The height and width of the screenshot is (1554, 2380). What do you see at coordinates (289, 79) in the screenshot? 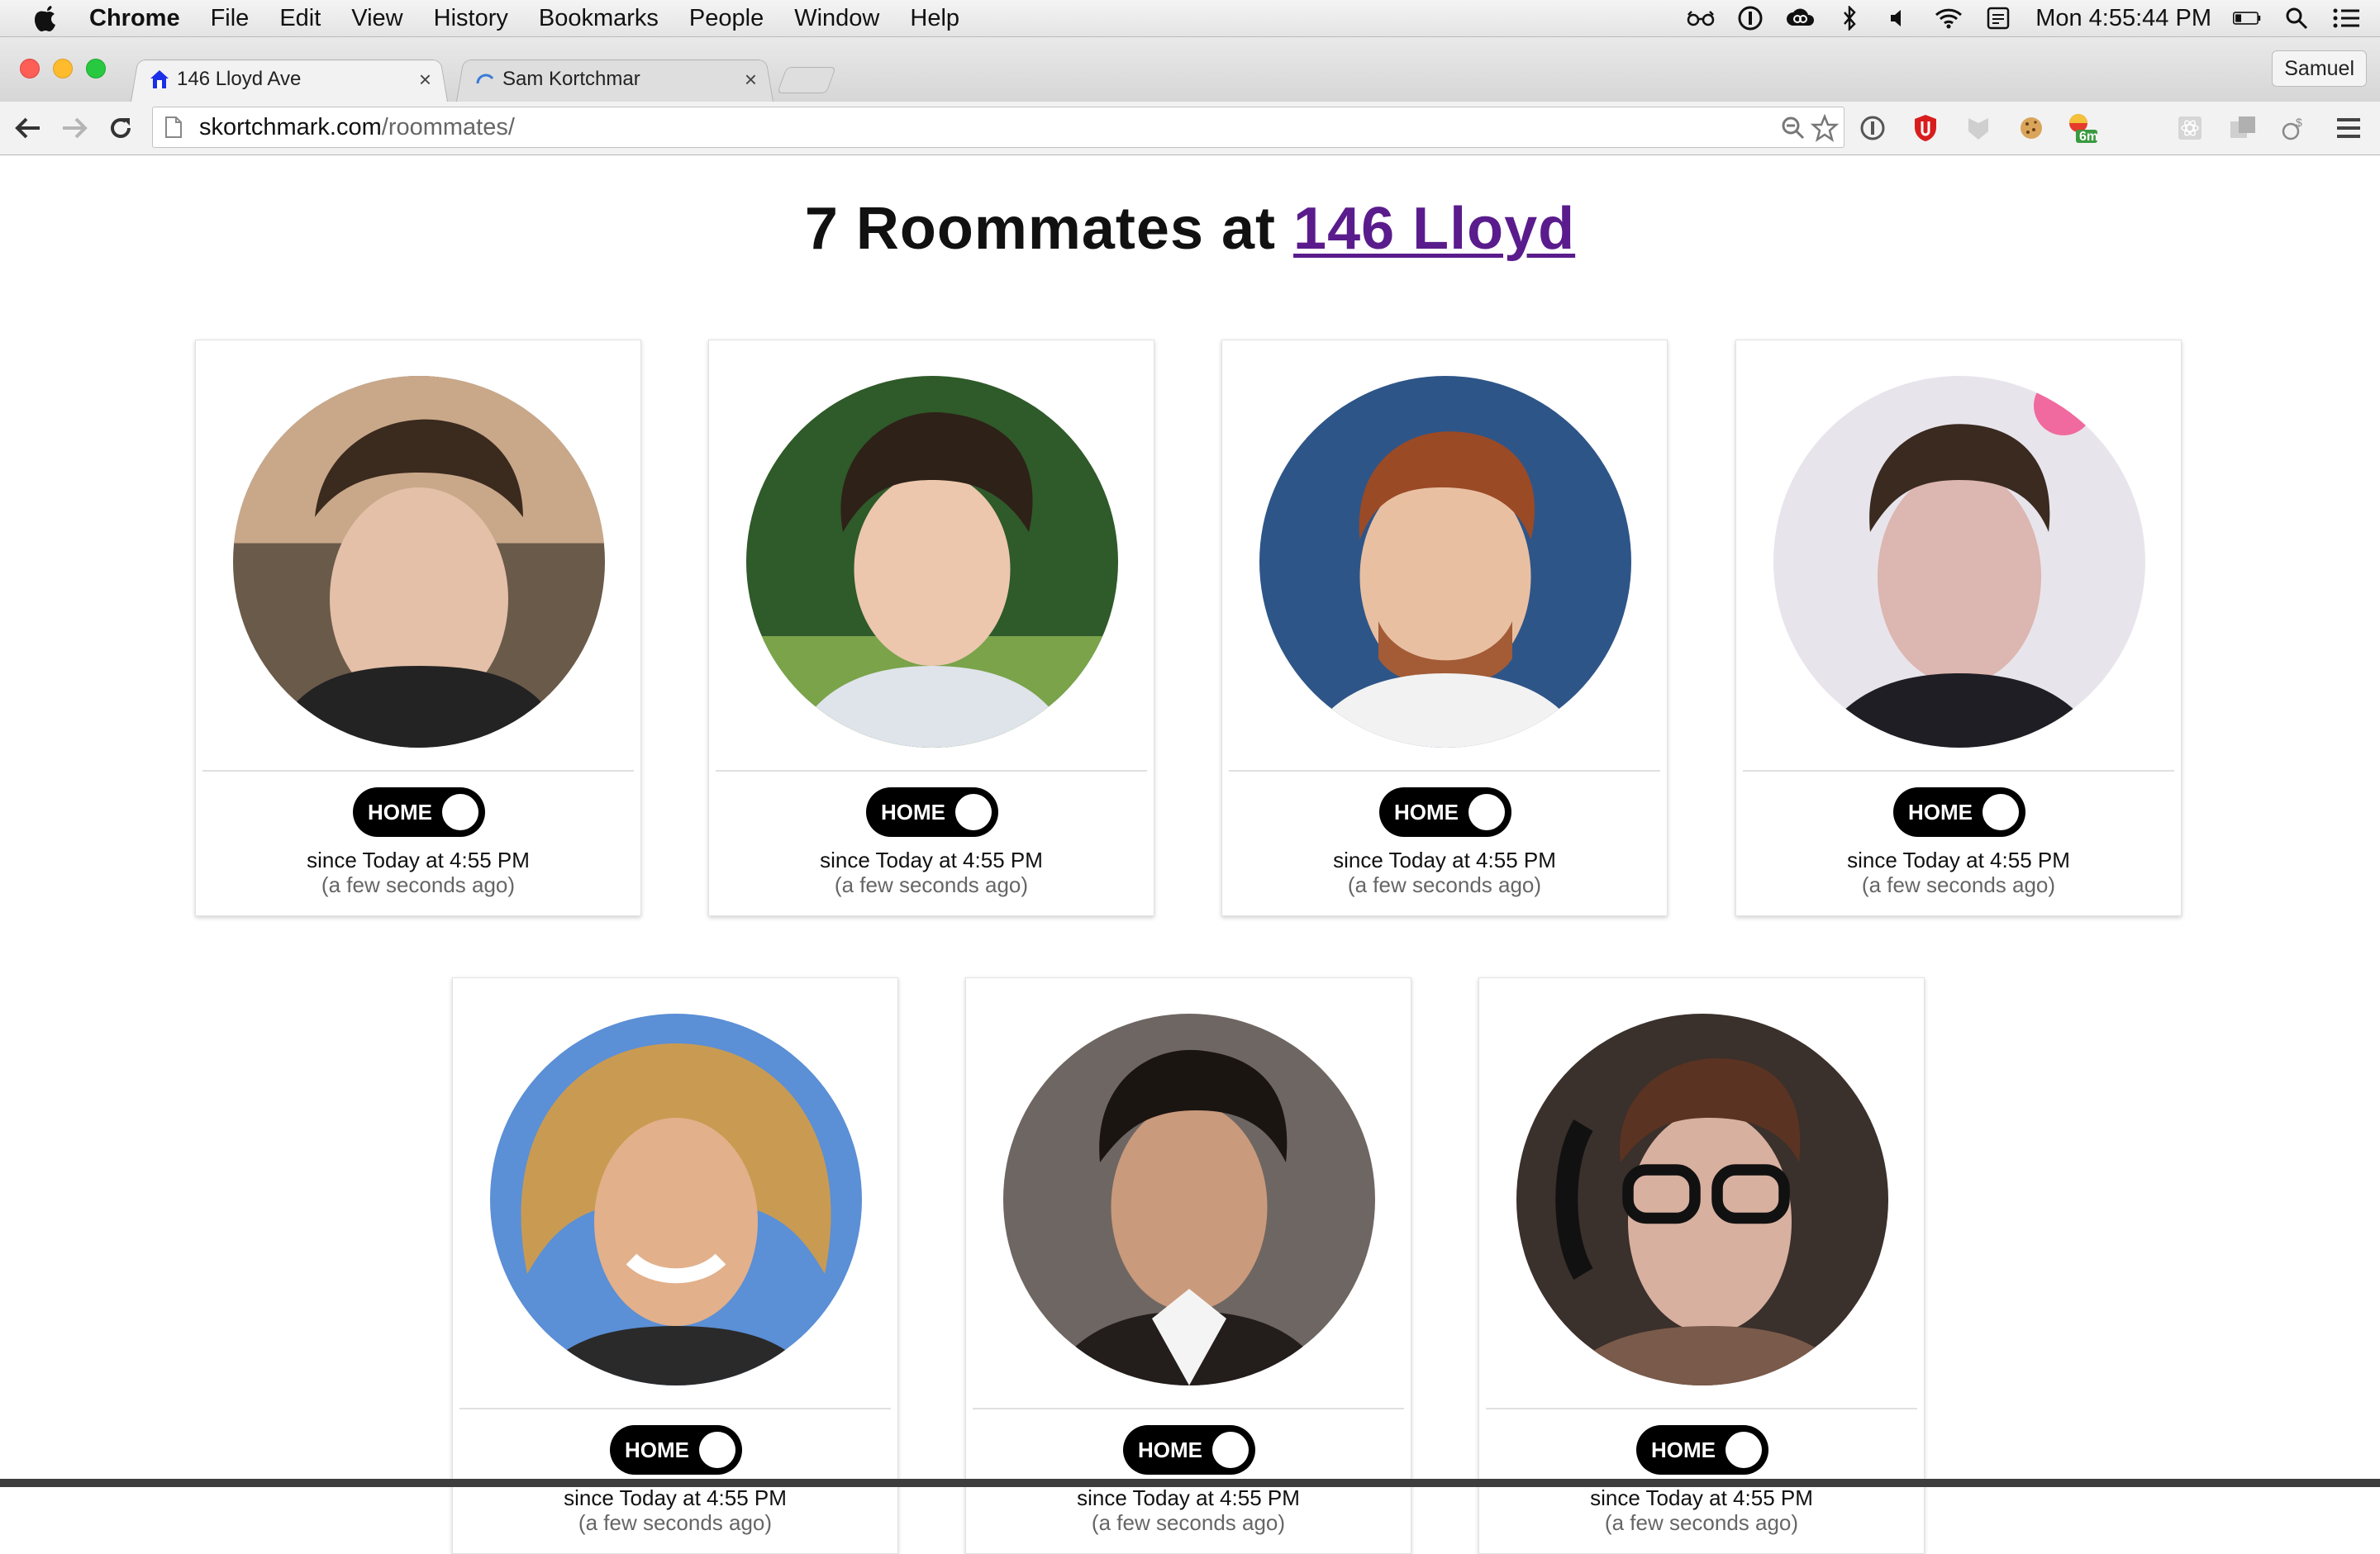
I see `tab-146-lloyd: 146 Lloyd Ave ×` at bounding box center [289, 79].